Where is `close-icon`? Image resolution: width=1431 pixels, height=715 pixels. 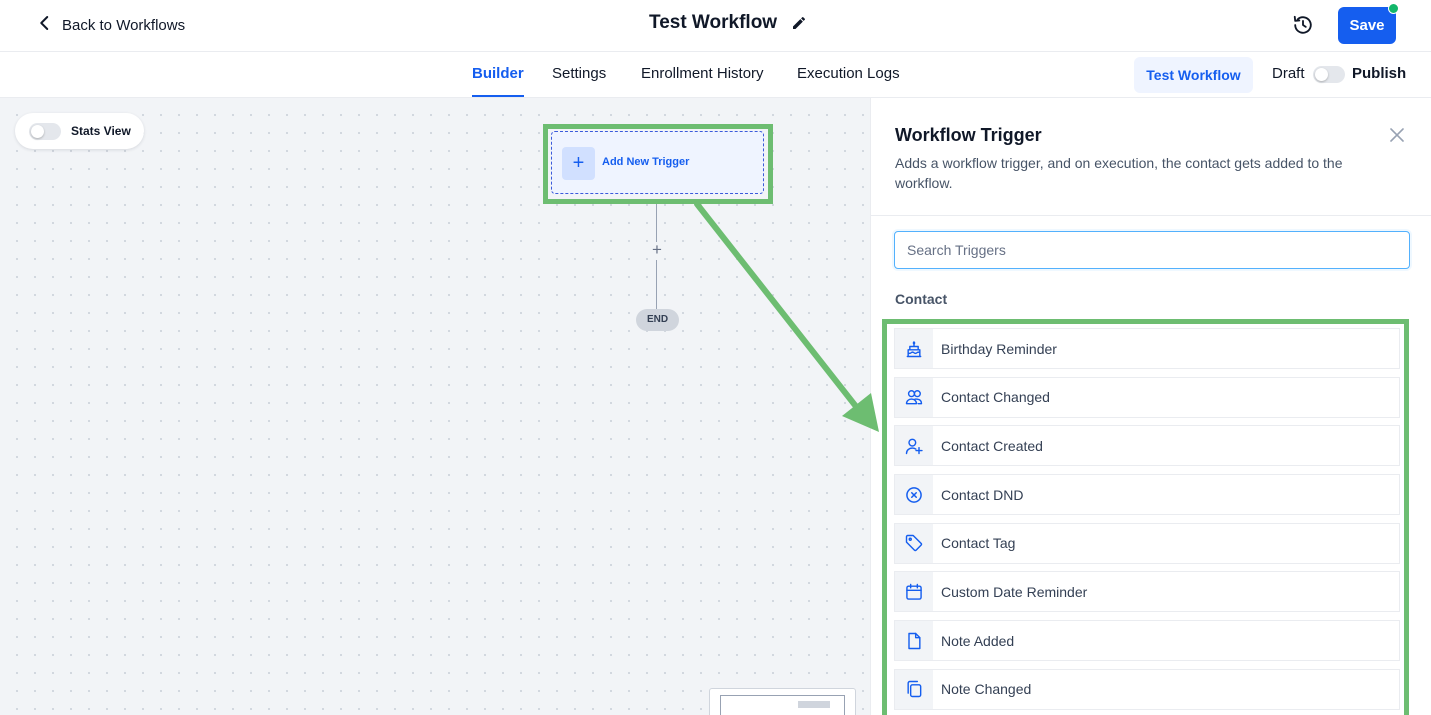 close-icon is located at coordinates (1397, 135).